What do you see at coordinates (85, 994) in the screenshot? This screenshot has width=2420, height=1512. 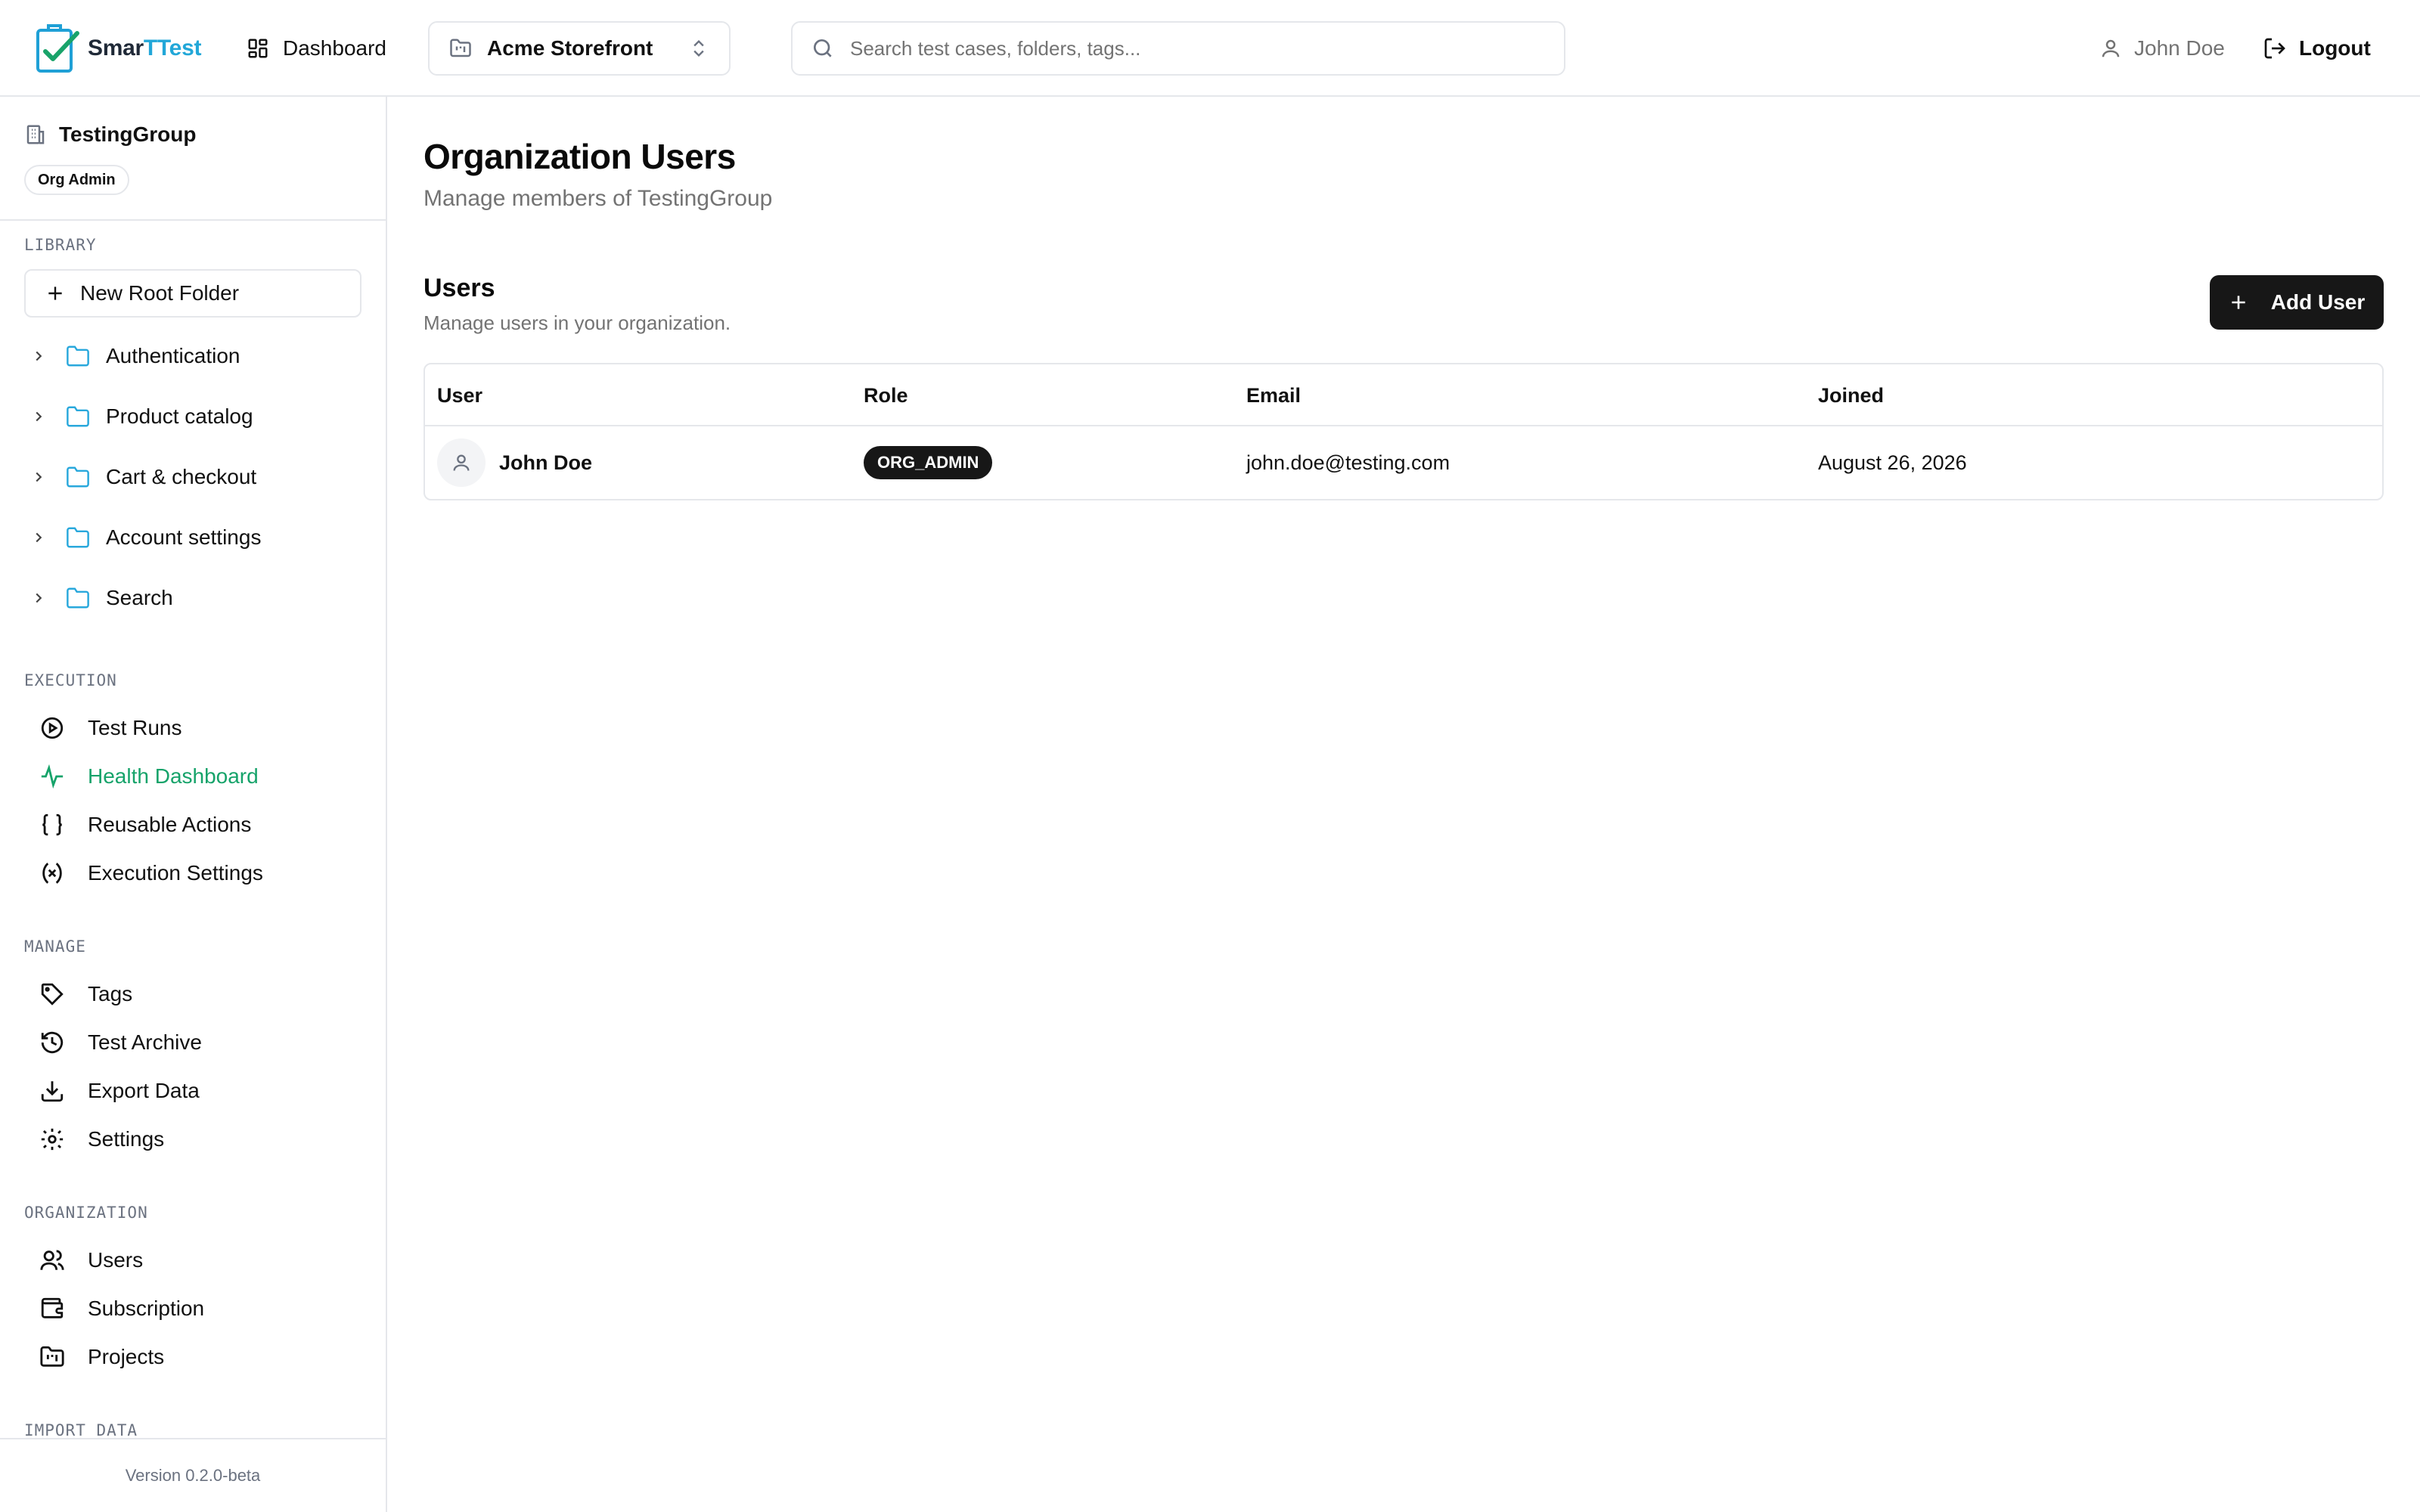 I see `sidebar-item-tags: Tags` at bounding box center [85, 994].